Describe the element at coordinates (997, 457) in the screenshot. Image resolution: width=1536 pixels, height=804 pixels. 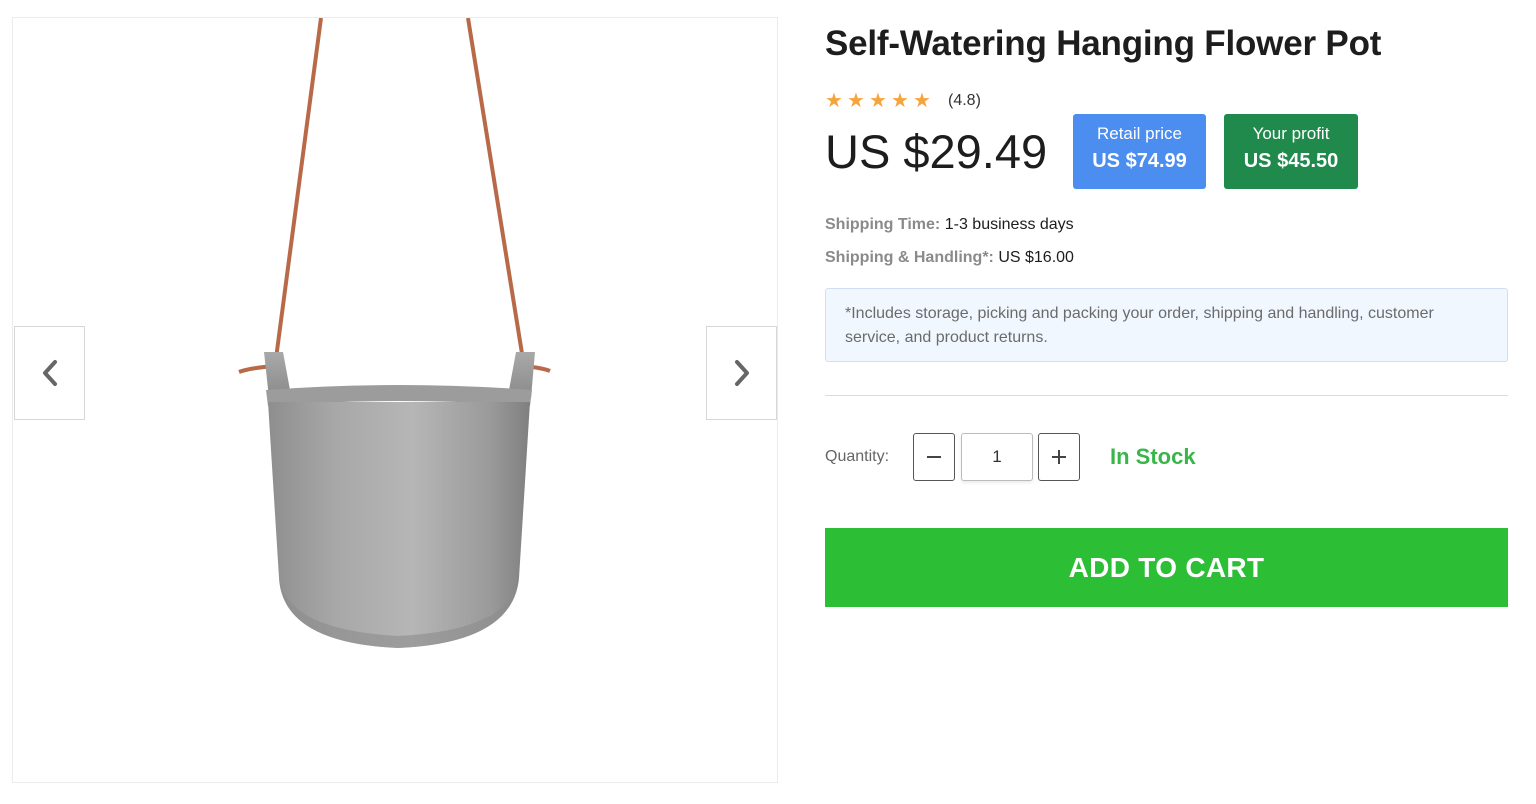
I see `quantity-input` at that location.